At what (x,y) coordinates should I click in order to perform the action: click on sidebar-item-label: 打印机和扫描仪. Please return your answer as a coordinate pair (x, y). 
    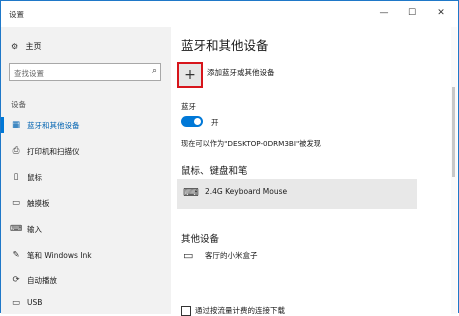
    Looking at the image, I should click on (53, 151).